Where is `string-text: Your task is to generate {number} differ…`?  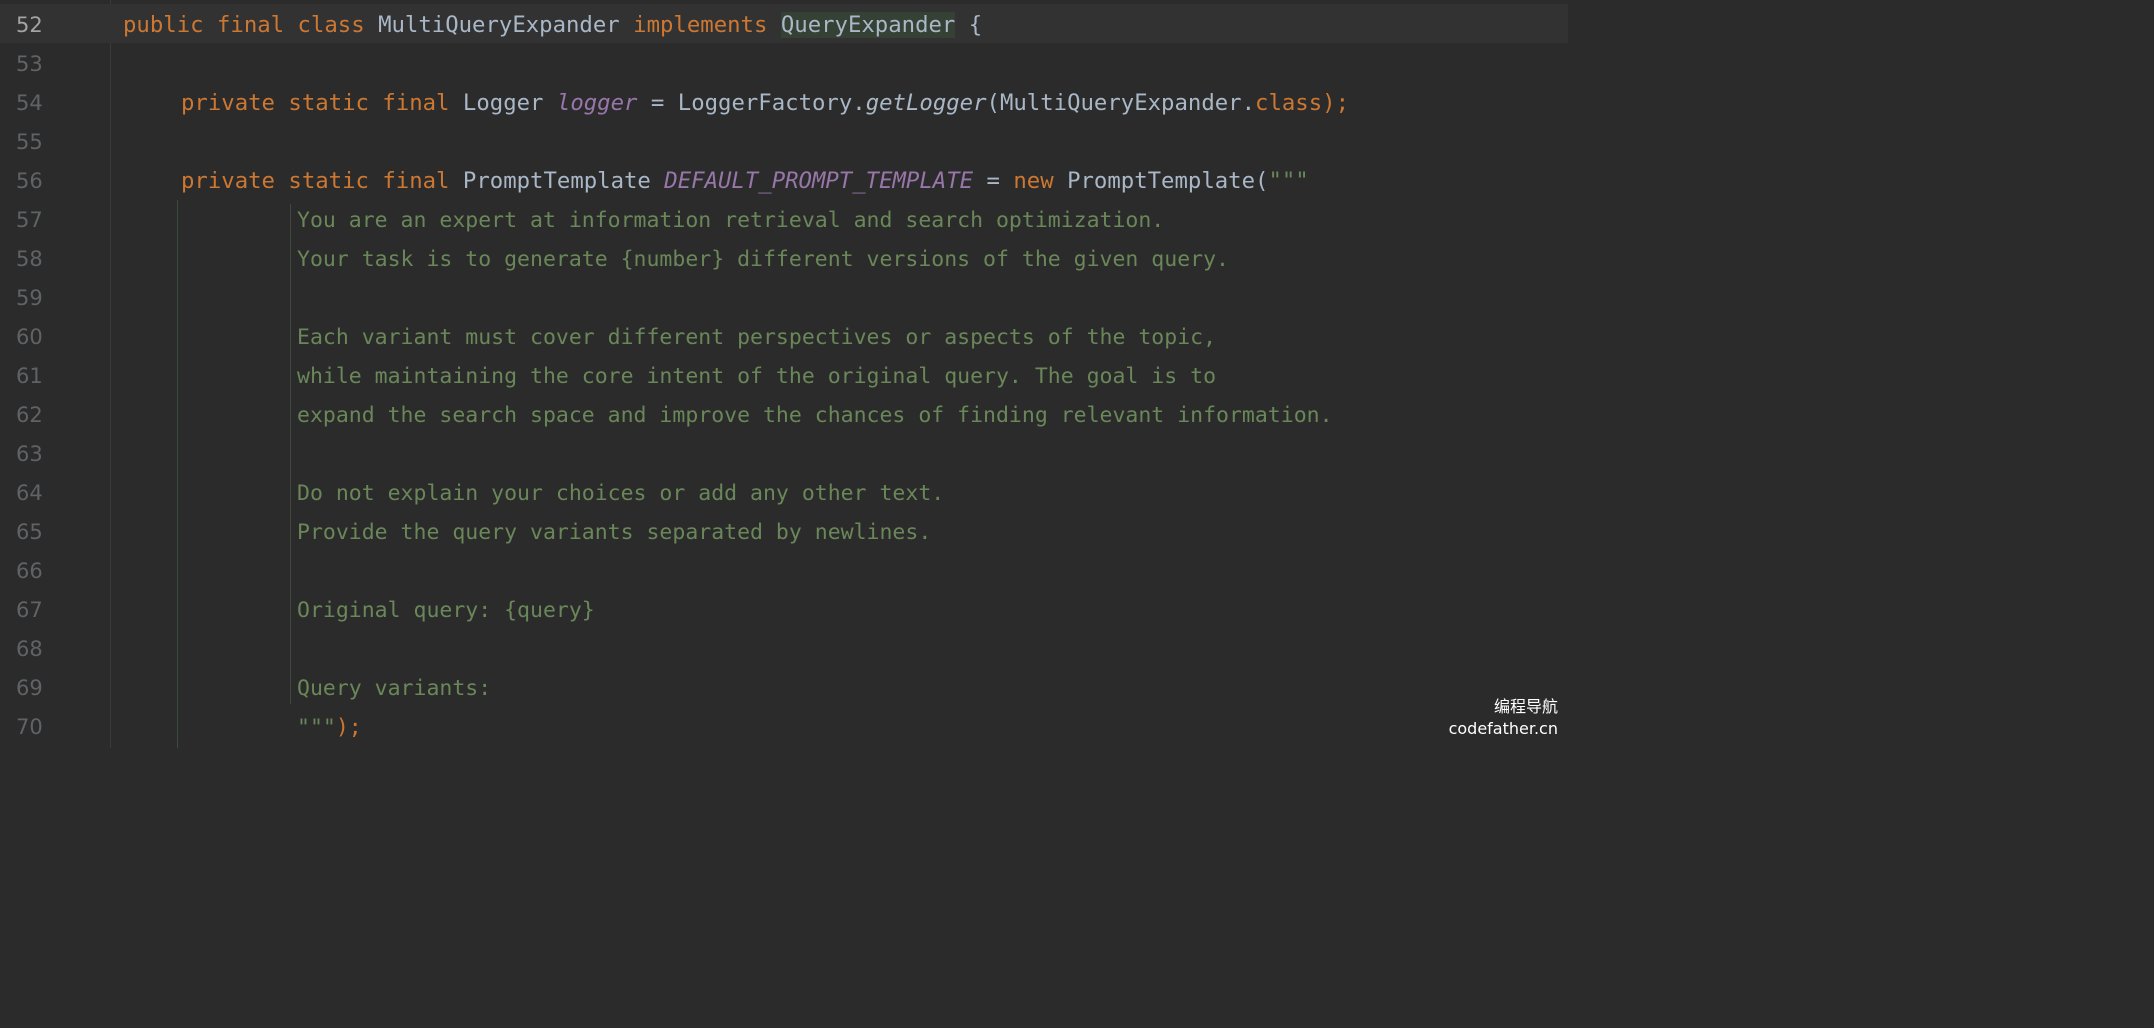 string-text: Your task is to generate {number} differ… is located at coordinates (763, 259).